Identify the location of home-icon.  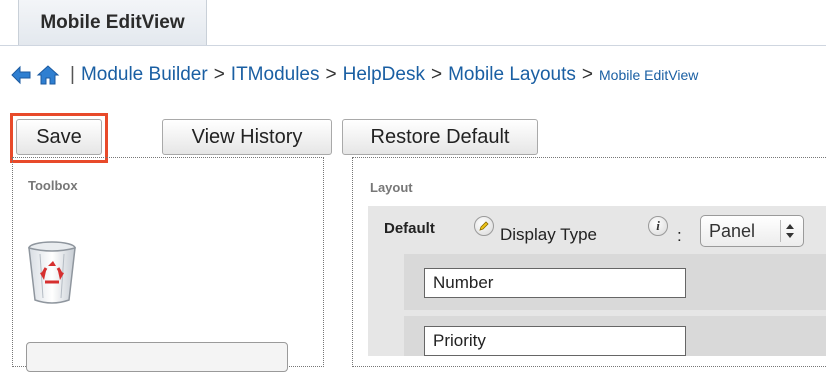
(48, 75).